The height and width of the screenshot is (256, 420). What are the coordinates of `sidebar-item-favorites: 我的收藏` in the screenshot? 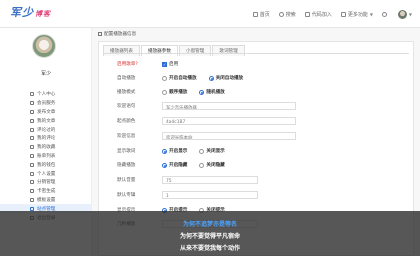 It's located at (46, 147).